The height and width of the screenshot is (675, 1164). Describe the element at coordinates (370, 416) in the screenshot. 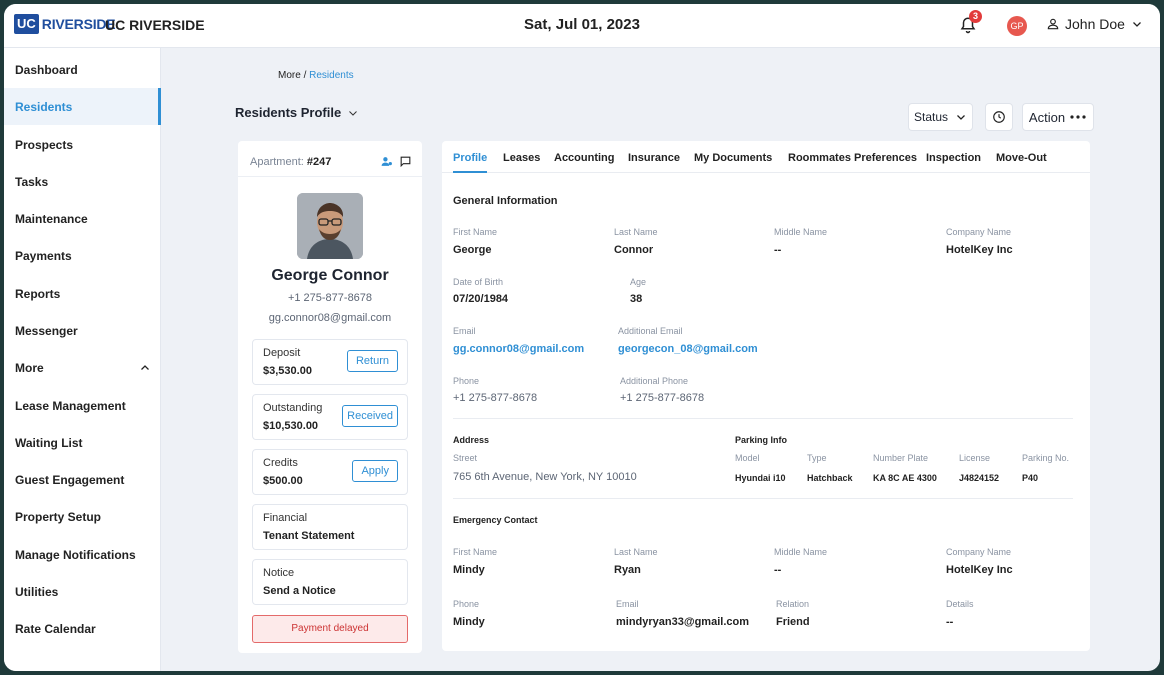

I see `received-button: Received` at that location.